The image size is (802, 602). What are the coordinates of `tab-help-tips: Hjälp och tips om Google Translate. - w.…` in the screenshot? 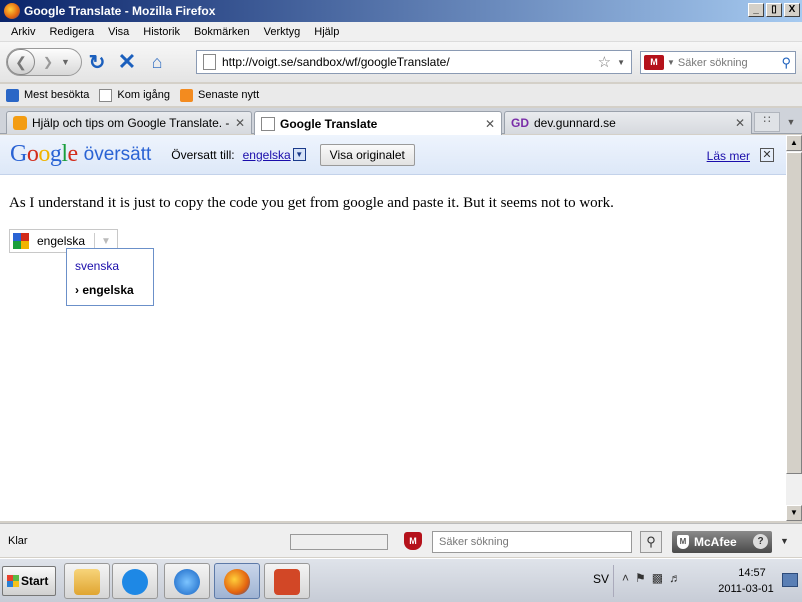 It's located at (129, 122).